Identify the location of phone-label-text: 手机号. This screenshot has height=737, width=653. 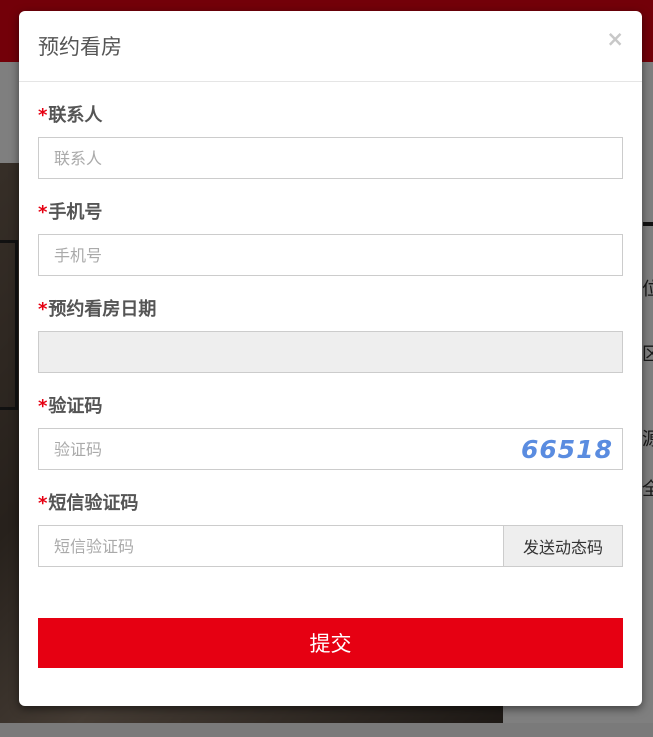
(75, 212).